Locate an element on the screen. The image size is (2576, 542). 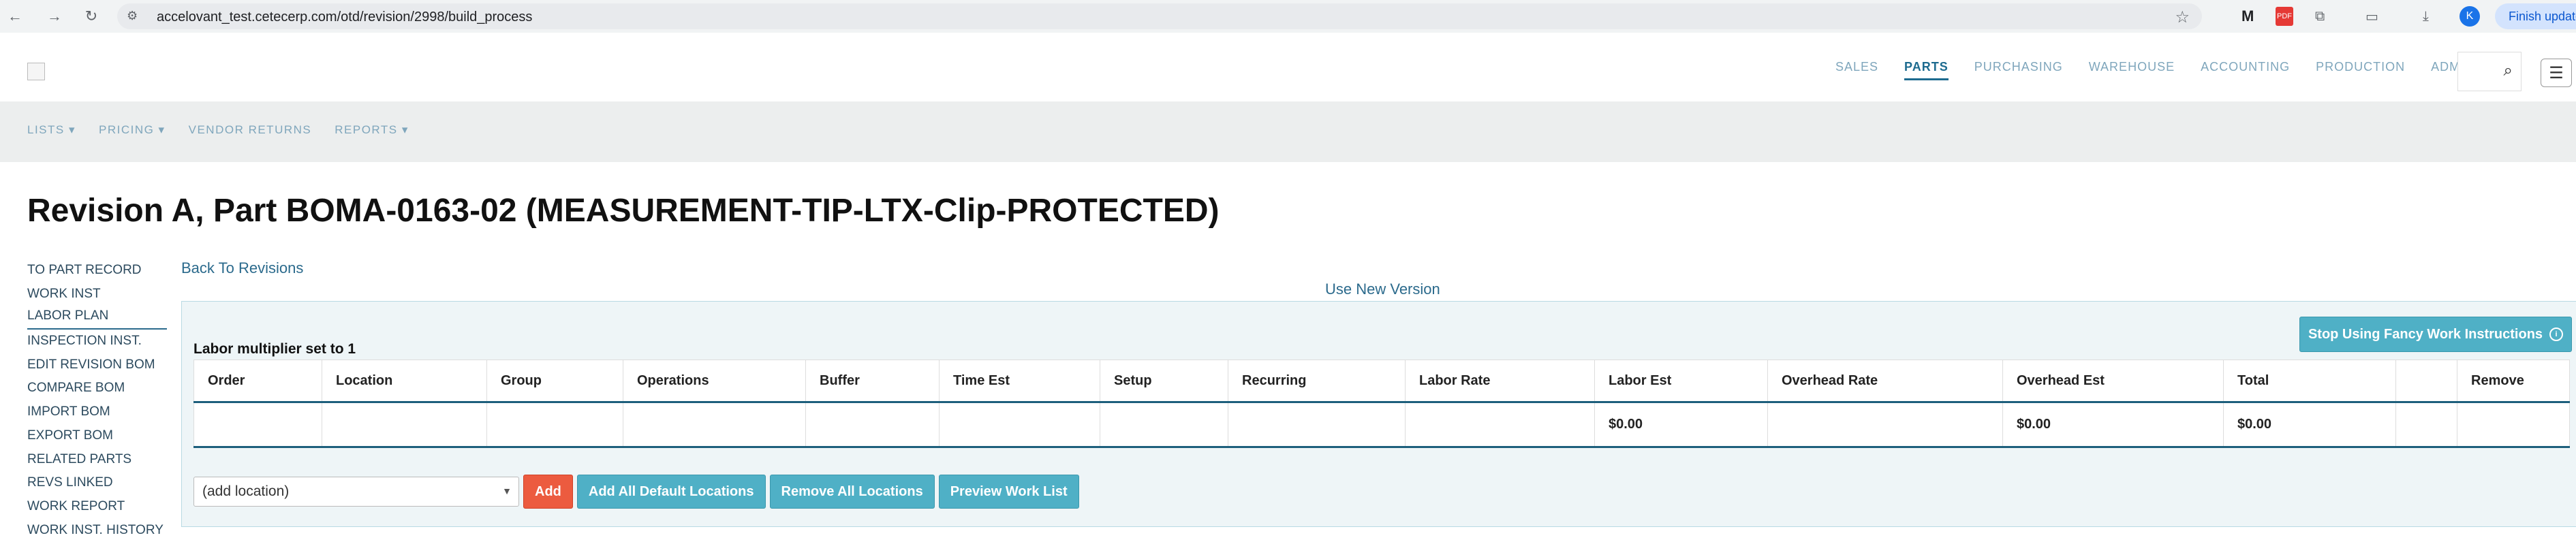
column-header-time-est: Time Est is located at coordinates (1019, 381).